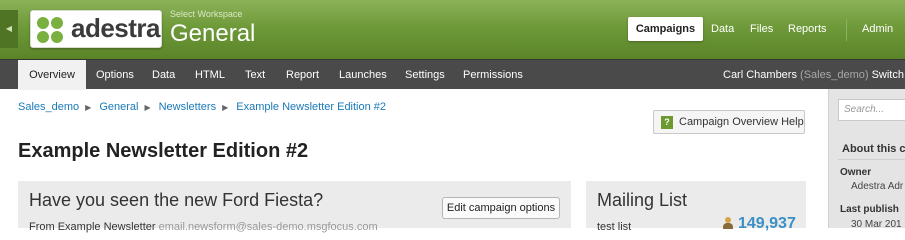 The height and width of the screenshot is (240, 905). What do you see at coordinates (163, 75) in the screenshot?
I see `tab-data: Data` at bounding box center [163, 75].